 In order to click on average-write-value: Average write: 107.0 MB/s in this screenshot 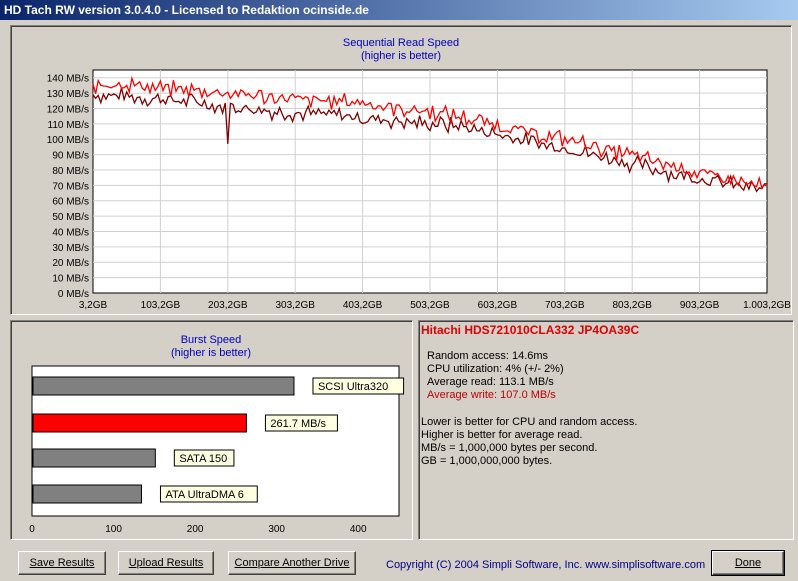, I will do `click(491, 395)`.